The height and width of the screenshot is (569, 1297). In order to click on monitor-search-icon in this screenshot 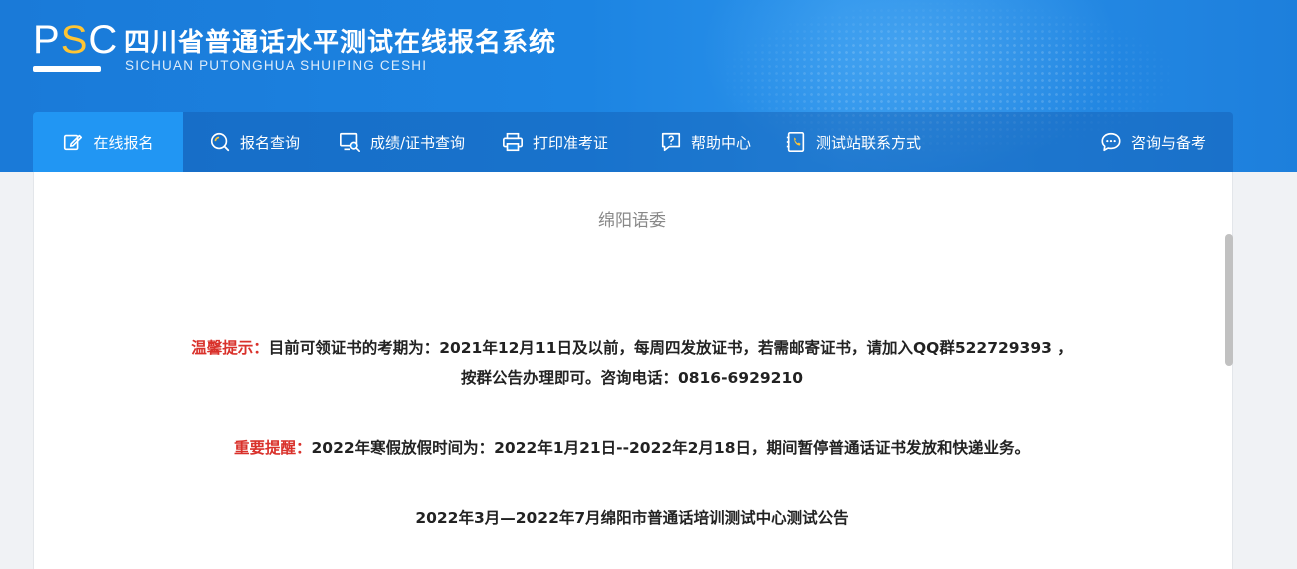, I will do `click(350, 142)`.